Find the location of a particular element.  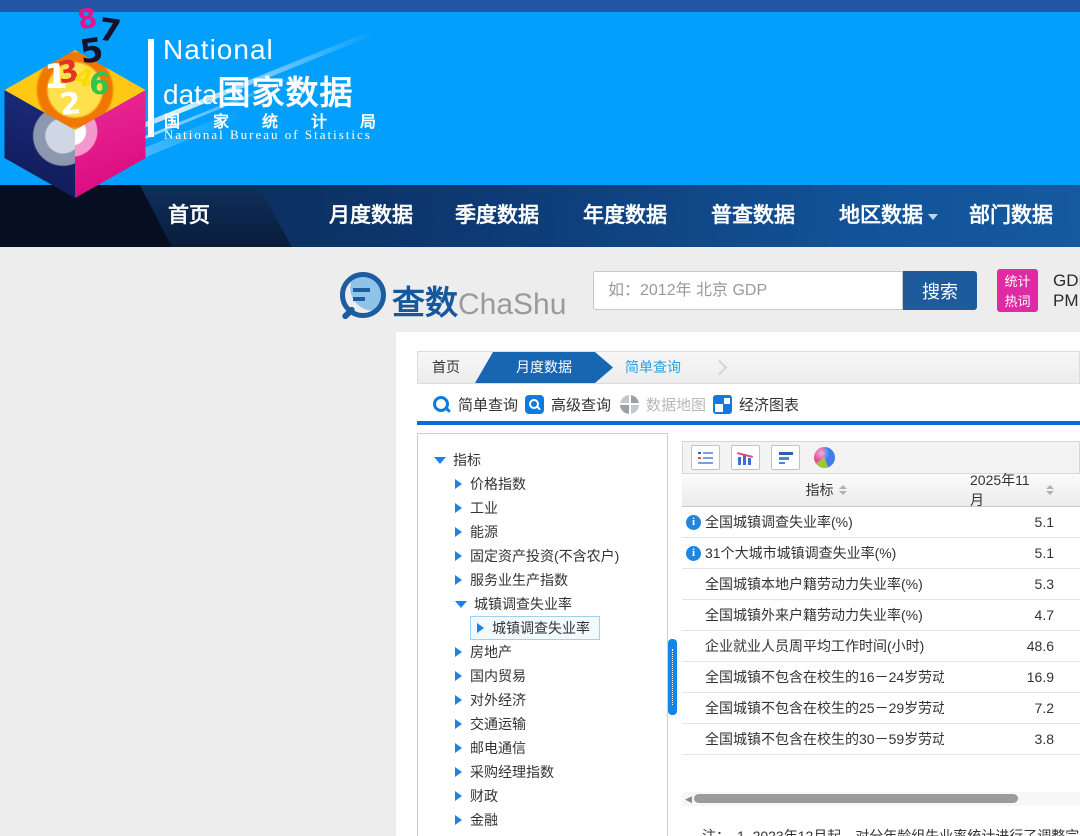

tree-item-service-production-index: 服务业生产指数 is located at coordinates (542, 580).